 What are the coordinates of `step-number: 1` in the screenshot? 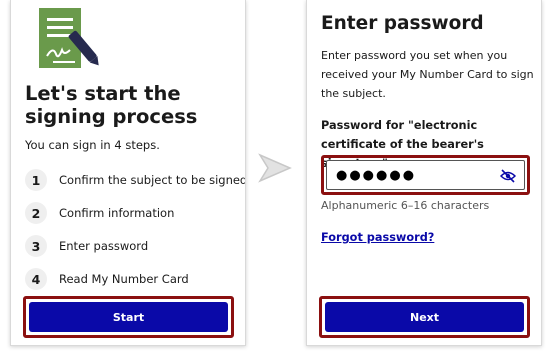 It's located at (36, 180).